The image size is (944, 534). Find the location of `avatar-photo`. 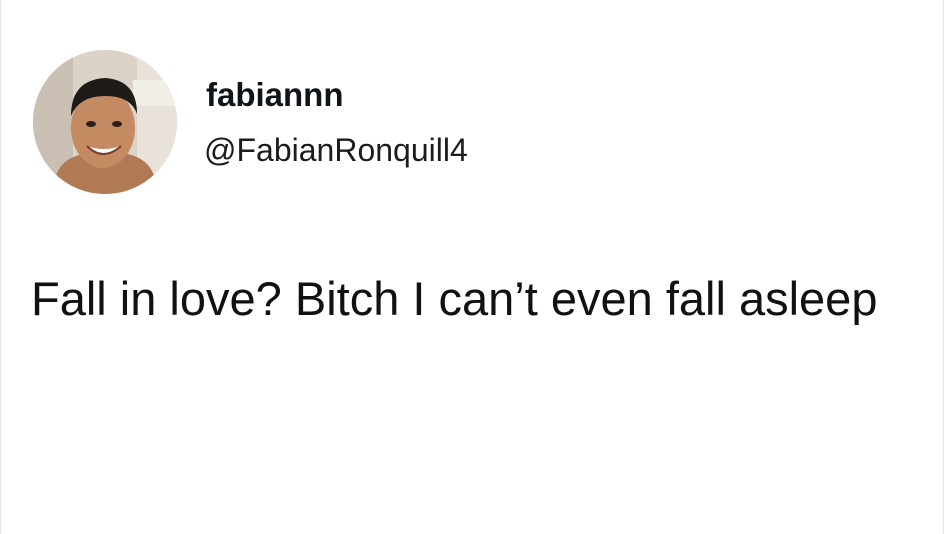

avatar-photo is located at coordinates (105, 122).